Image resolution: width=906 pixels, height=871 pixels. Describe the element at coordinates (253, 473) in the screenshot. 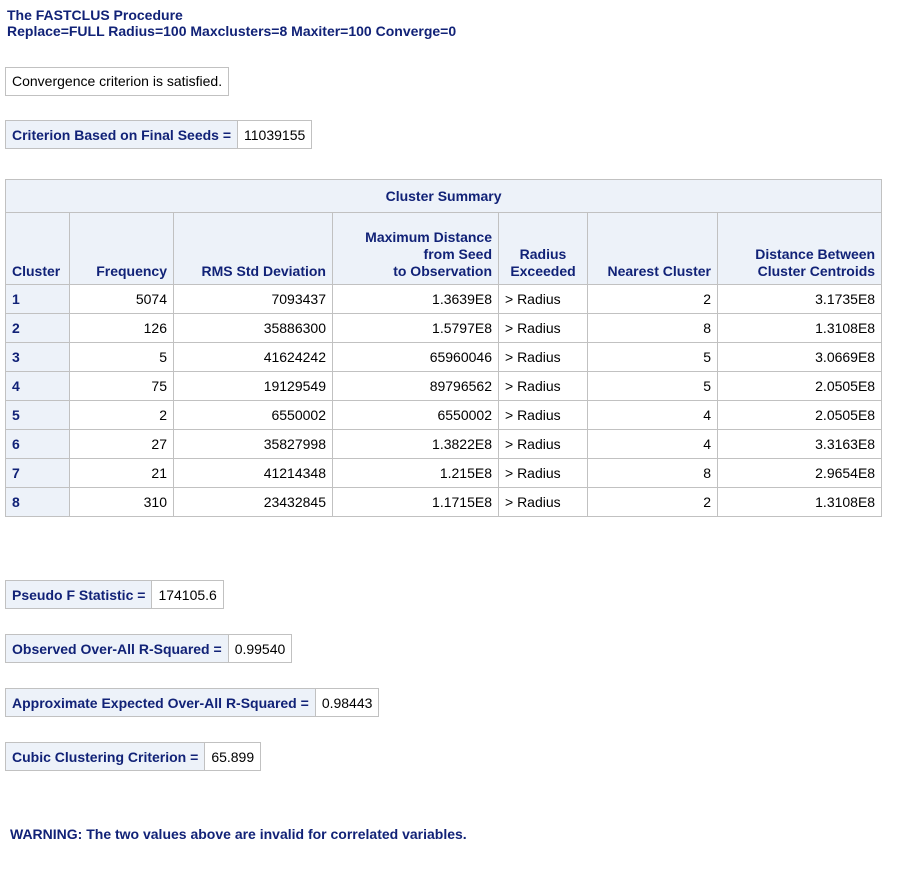

I see `cell-rms-std-deviation: 41214348` at that location.